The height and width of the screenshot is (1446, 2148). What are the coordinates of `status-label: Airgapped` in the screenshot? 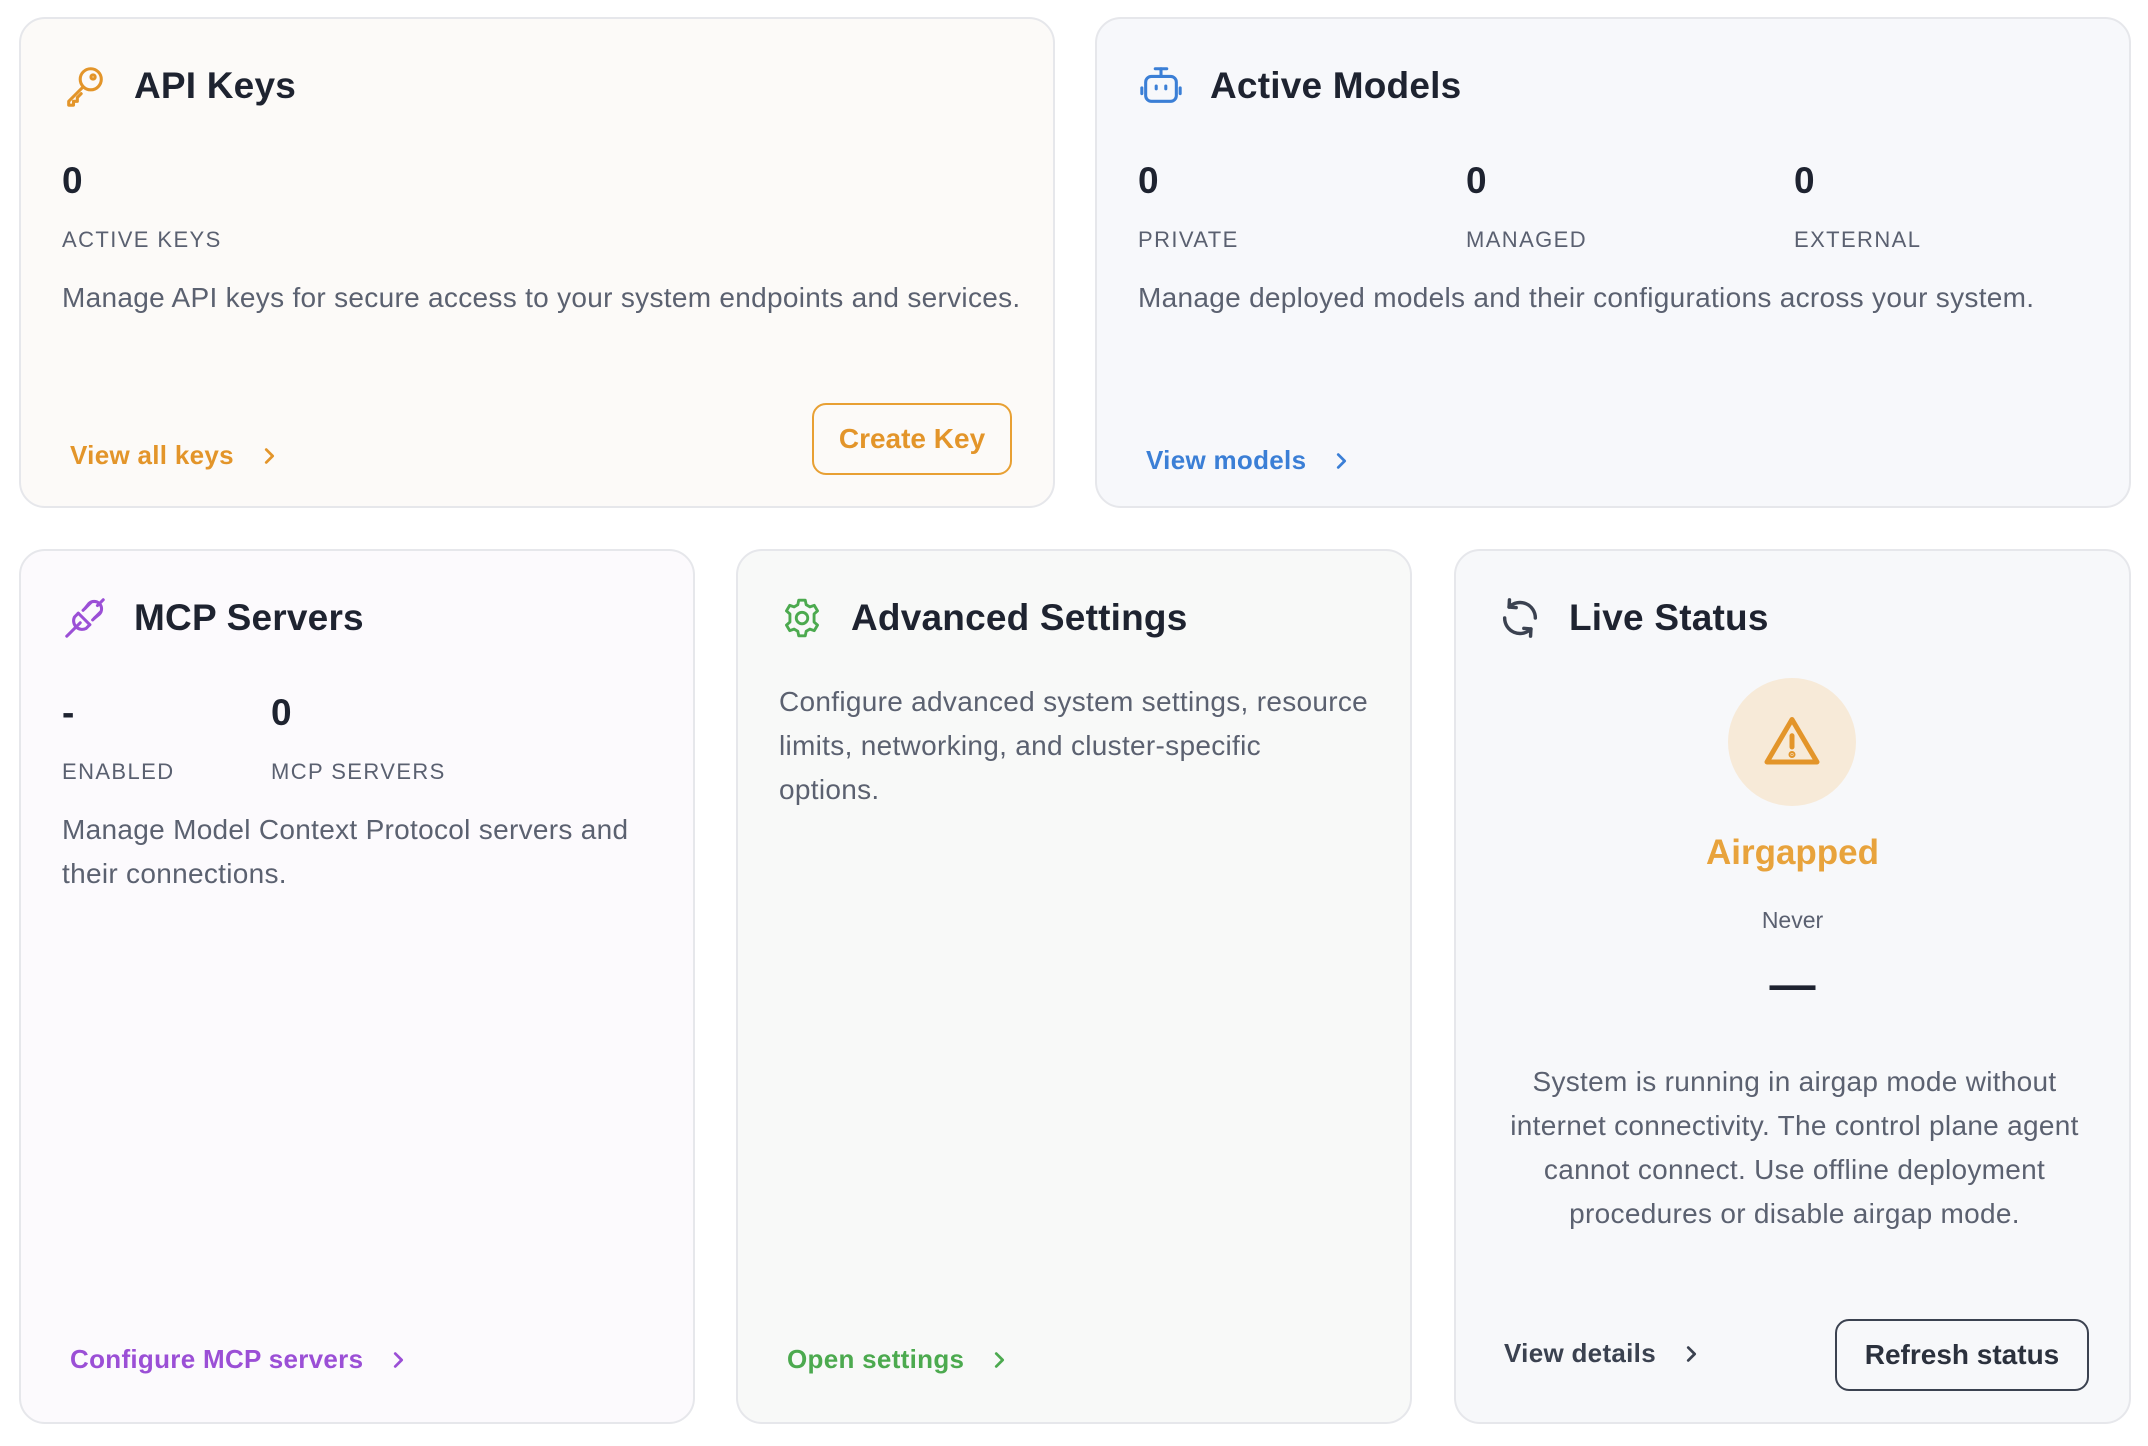 It's located at (1792, 852).